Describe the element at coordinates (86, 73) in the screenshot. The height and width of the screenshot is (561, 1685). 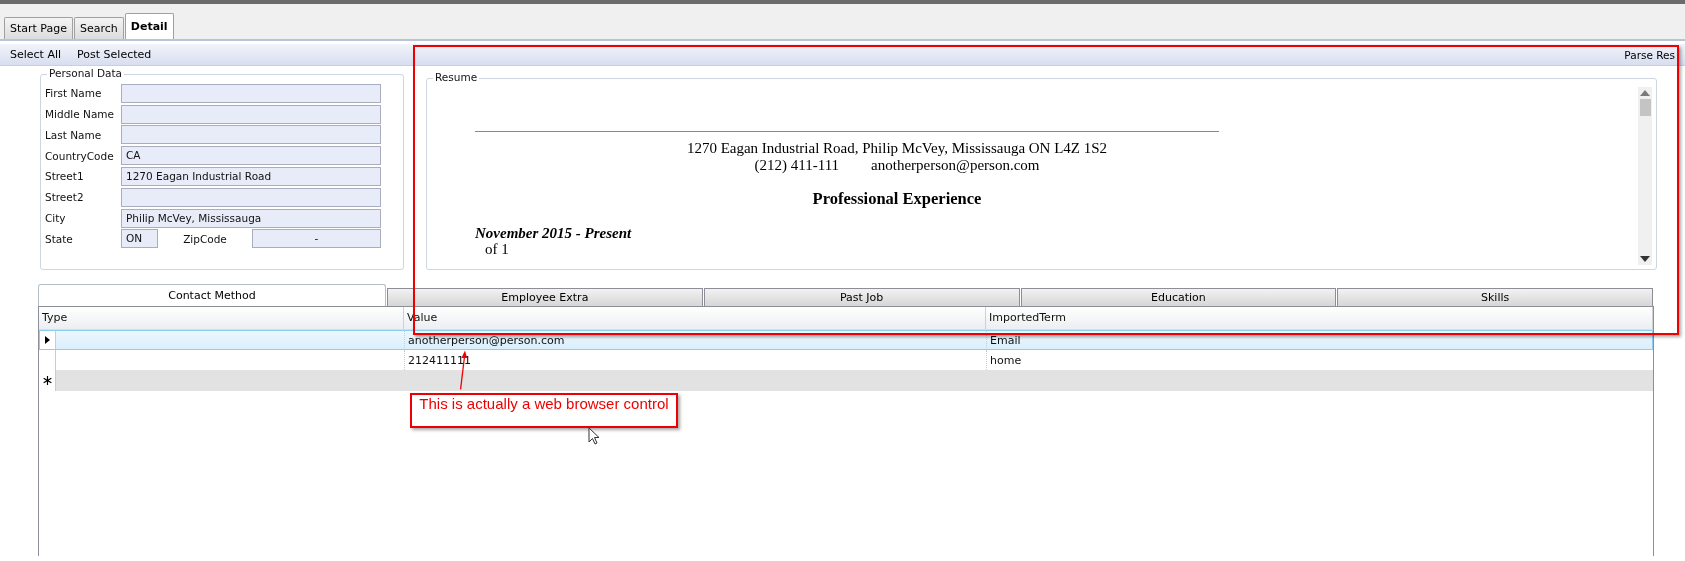
I see `group-title: Personal Data` at that location.